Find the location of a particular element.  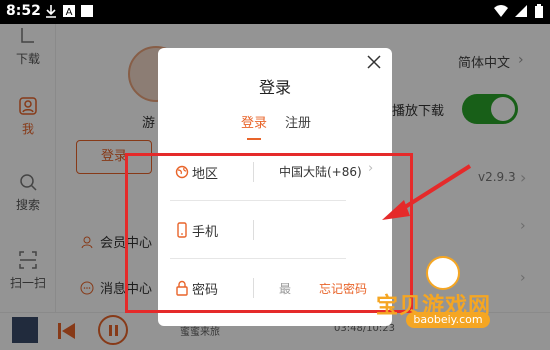

app-notification-icon: A is located at coordinates (69, 11).